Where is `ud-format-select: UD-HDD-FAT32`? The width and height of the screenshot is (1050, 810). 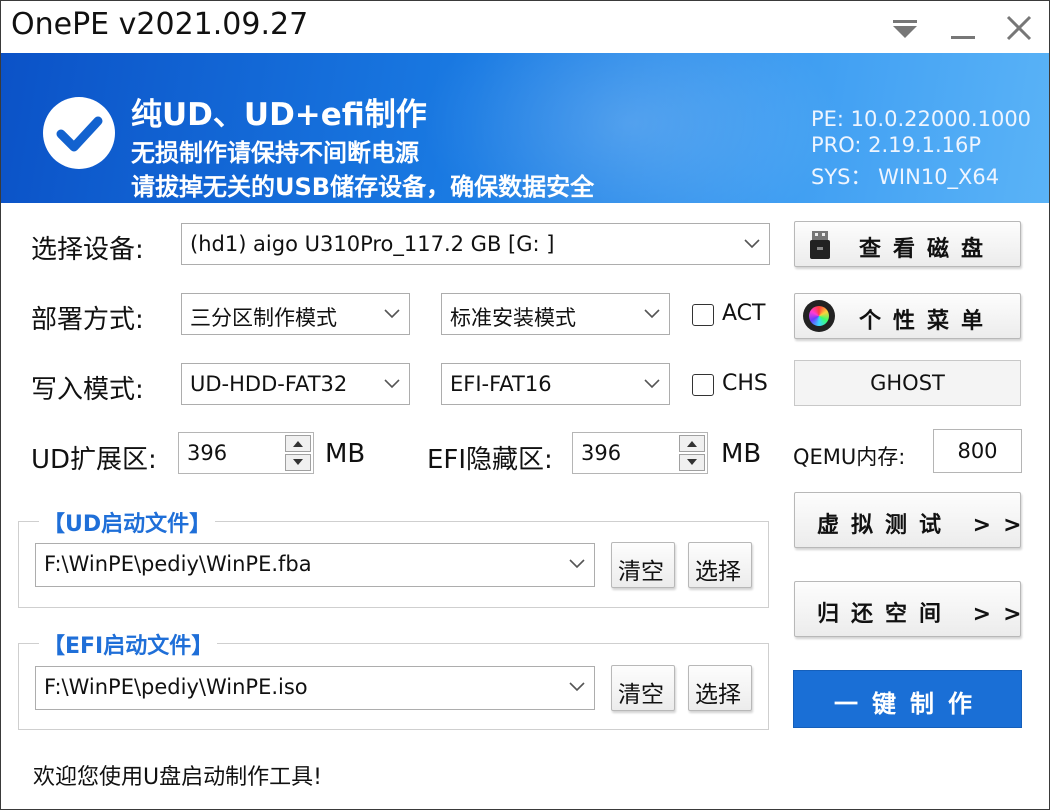 ud-format-select: UD-HDD-FAT32 is located at coordinates (295, 384).